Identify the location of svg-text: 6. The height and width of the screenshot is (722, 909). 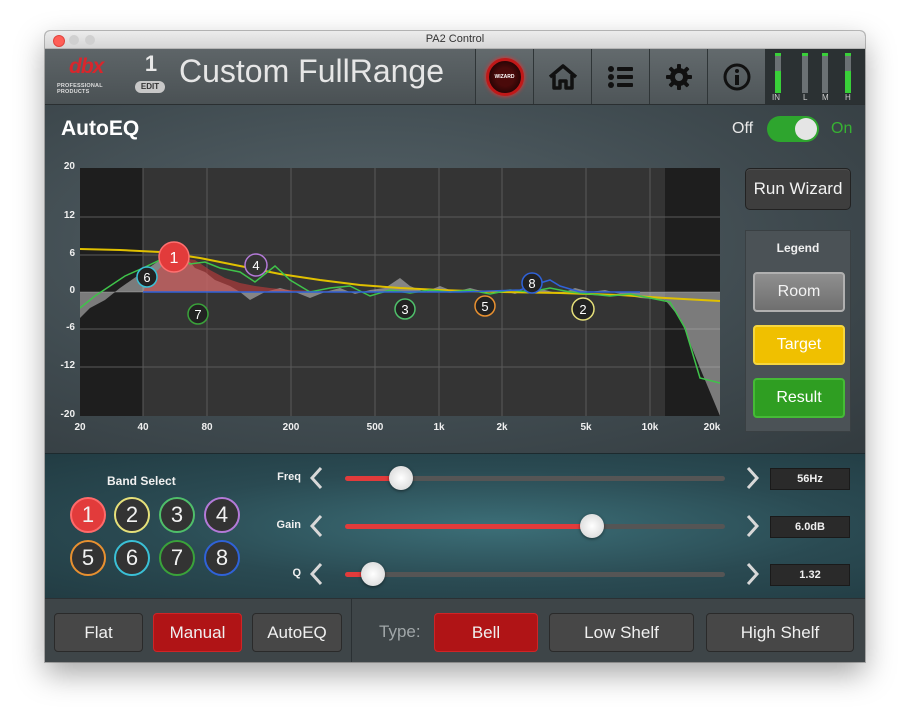
(146, 277).